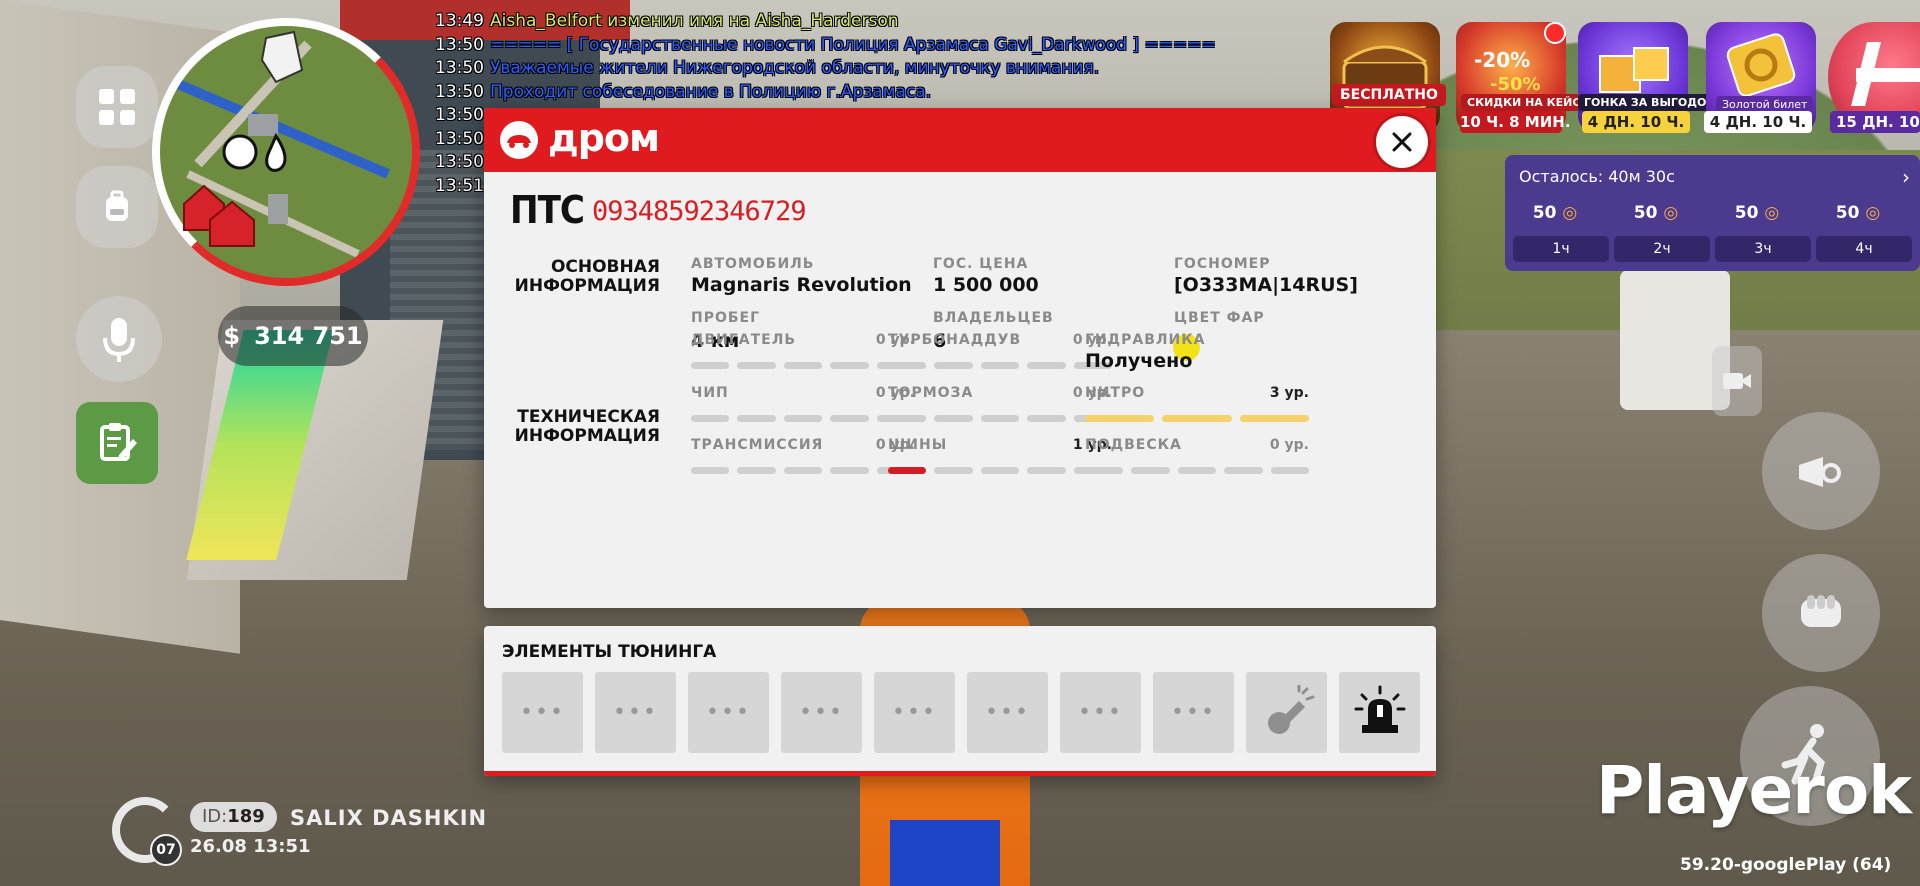  Describe the element at coordinates (1786, 865) in the screenshot. I see `version-label: 59.20-googlePlay (64)` at that location.